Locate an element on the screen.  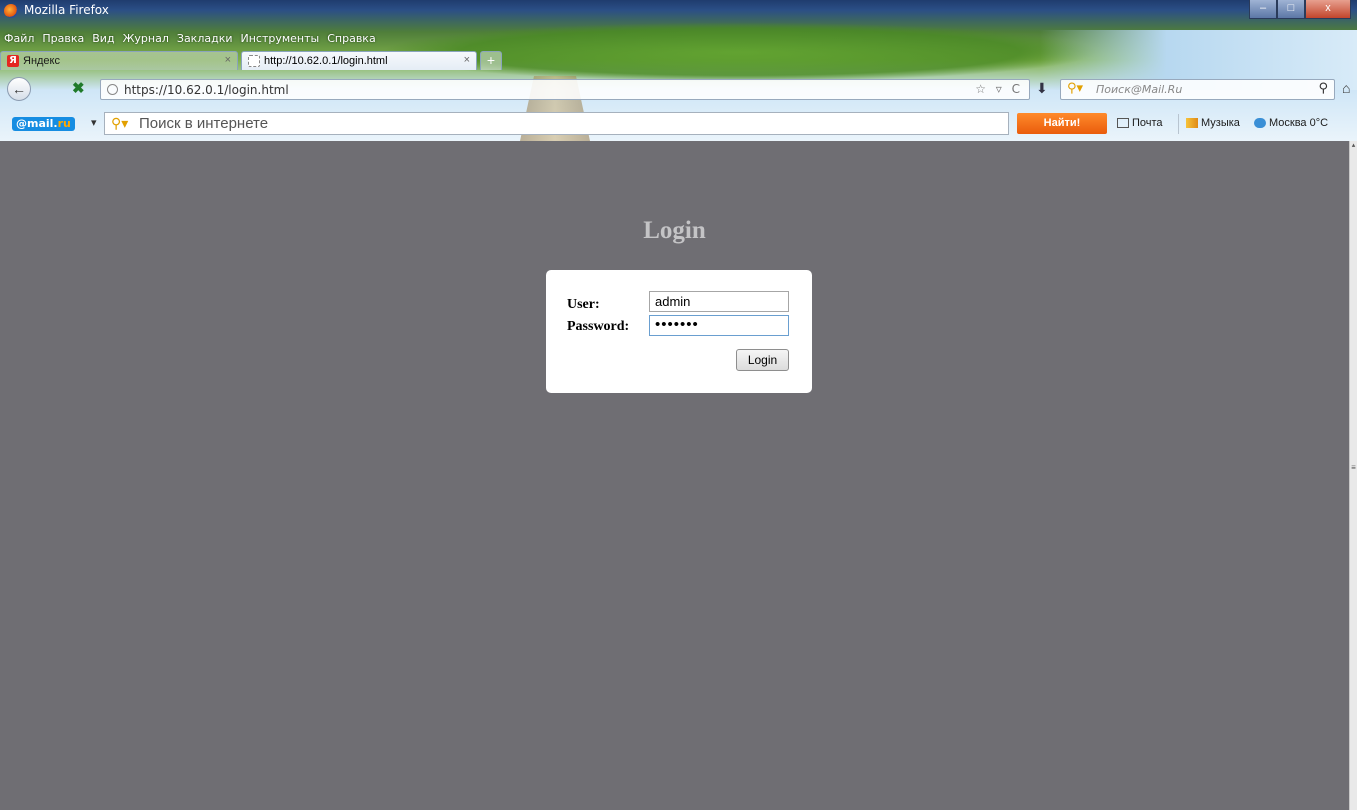
search-go-icon: ⚲ is located at coordinates (1323, 88).